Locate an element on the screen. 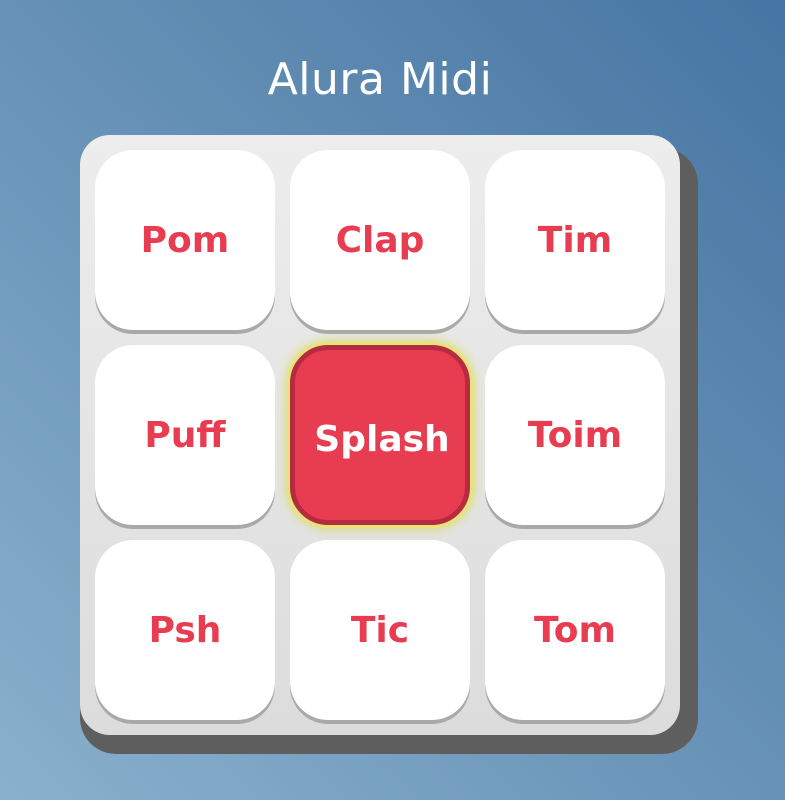 This screenshot has height=800, width=785. pad-tic-button: Tic is located at coordinates (380, 630).